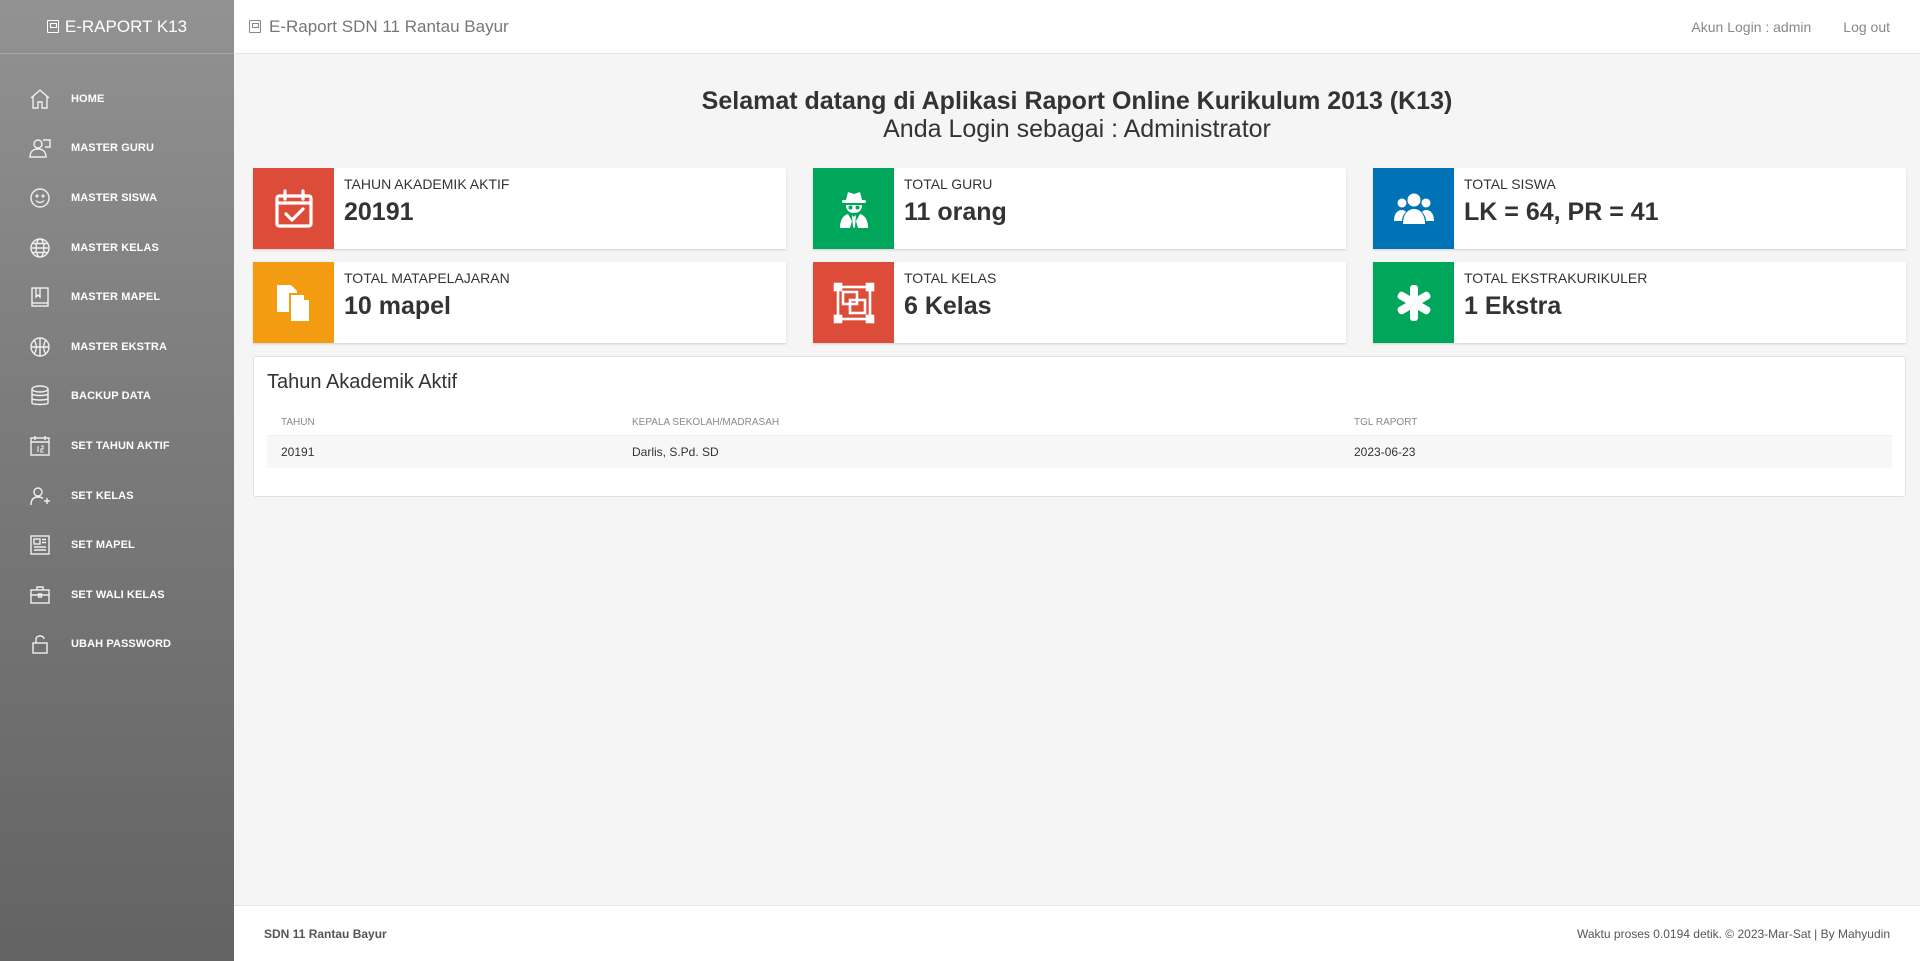 The width and height of the screenshot is (1920, 961). What do you see at coordinates (121, 644) in the screenshot?
I see `sidebar-item-label: UBAH PASSWORD` at bounding box center [121, 644].